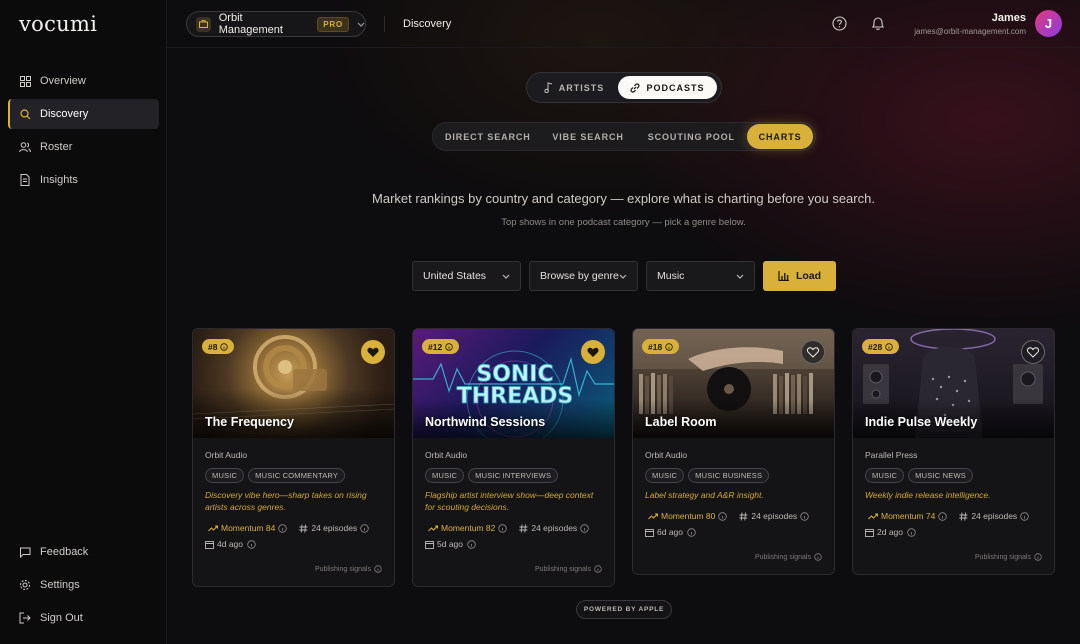 The height and width of the screenshot is (644, 1080). What do you see at coordinates (878, 26) in the screenshot?
I see `bell-icon` at bounding box center [878, 26].